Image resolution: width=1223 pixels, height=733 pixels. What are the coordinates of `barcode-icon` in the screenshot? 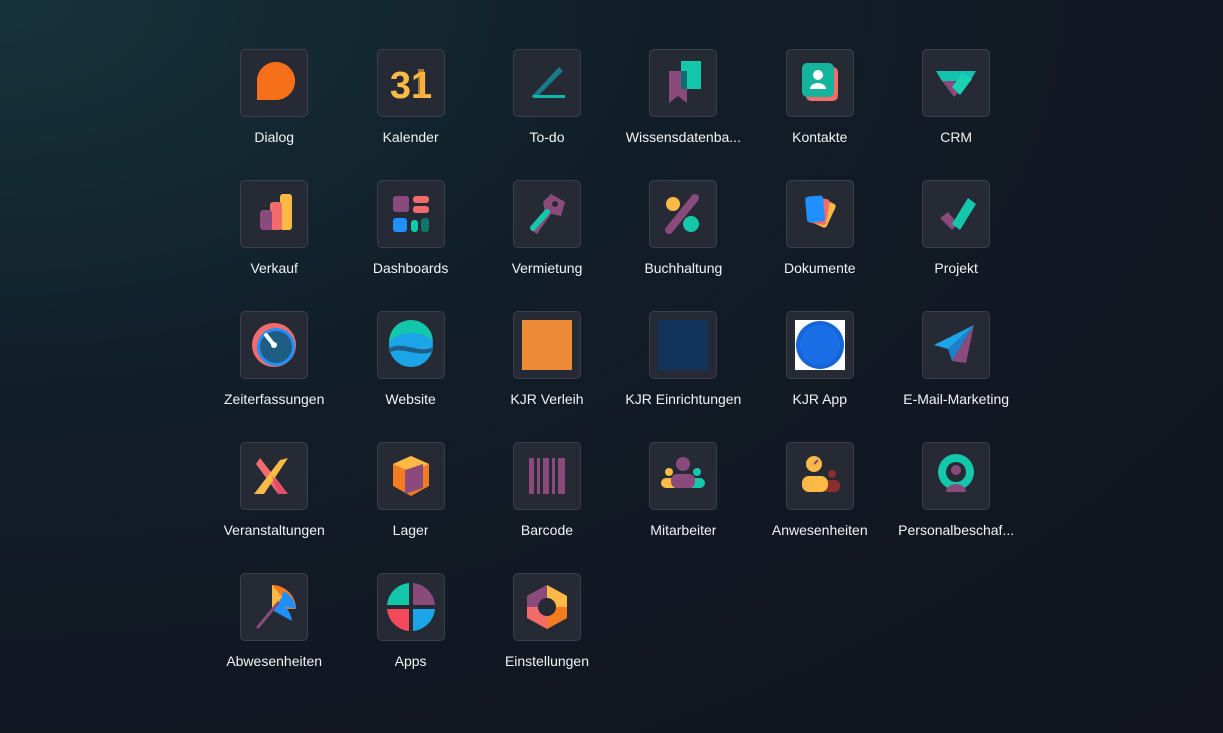 It's located at (546, 476).